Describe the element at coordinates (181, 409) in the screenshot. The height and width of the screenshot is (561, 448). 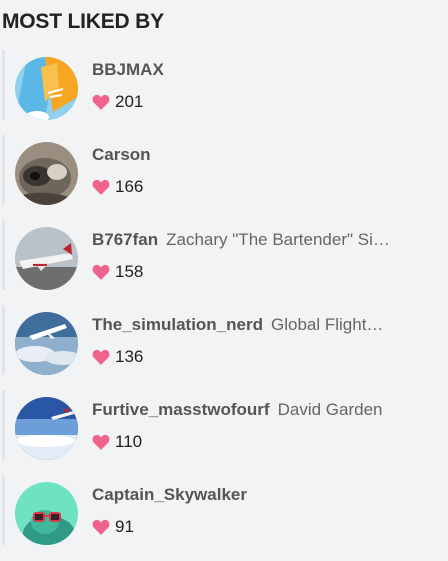
I see `username-link: Furtive_masstwofourf` at that location.